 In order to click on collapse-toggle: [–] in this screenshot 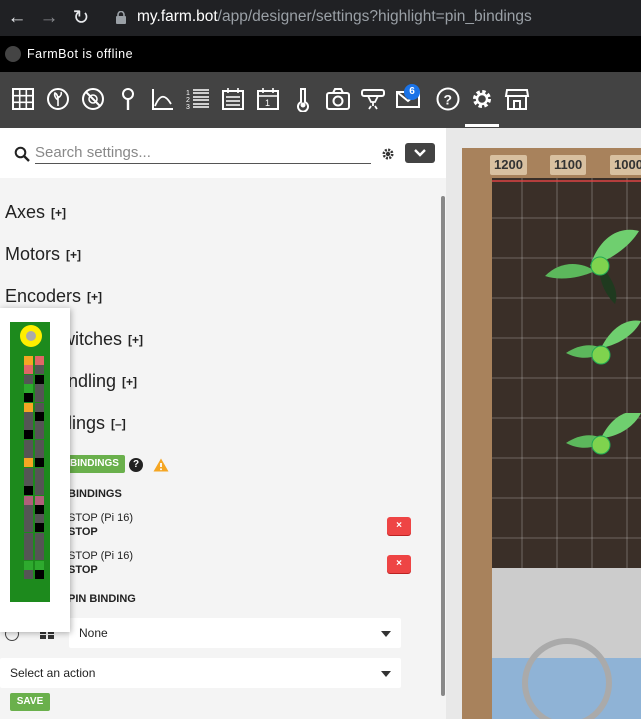, I will do `click(118, 424)`.